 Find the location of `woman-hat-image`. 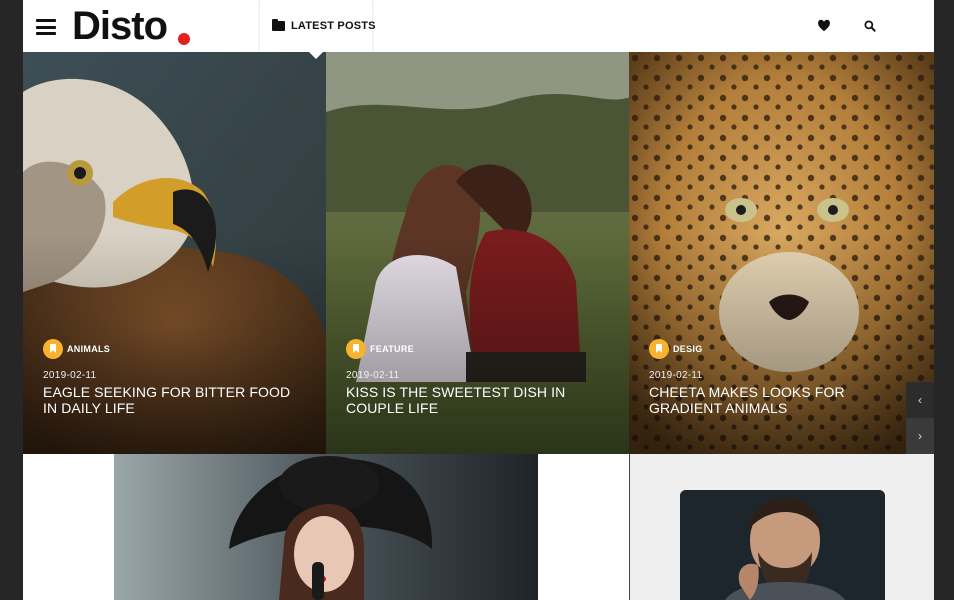

woman-hat-image is located at coordinates (326, 527).